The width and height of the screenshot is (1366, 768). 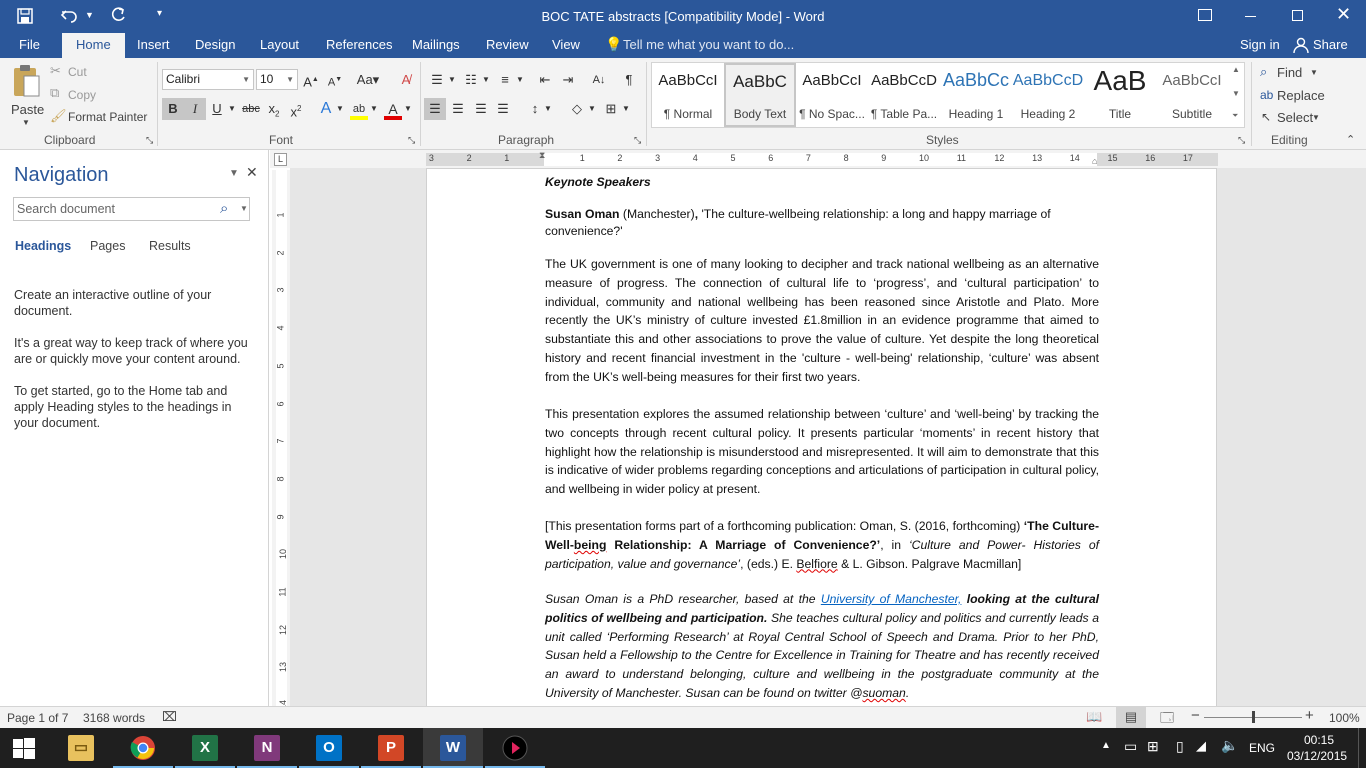 I want to click on taskbar-onenote: N, so click(x=267, y=748).